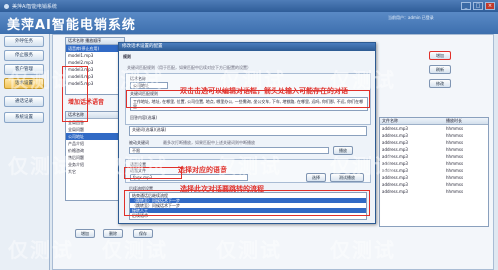 The width and height of the screenshot is (498, 270). What do you see at coordinates (466, 6) in the screenshot?
I see `minimize-button: _` at bounding box center [466, 6].